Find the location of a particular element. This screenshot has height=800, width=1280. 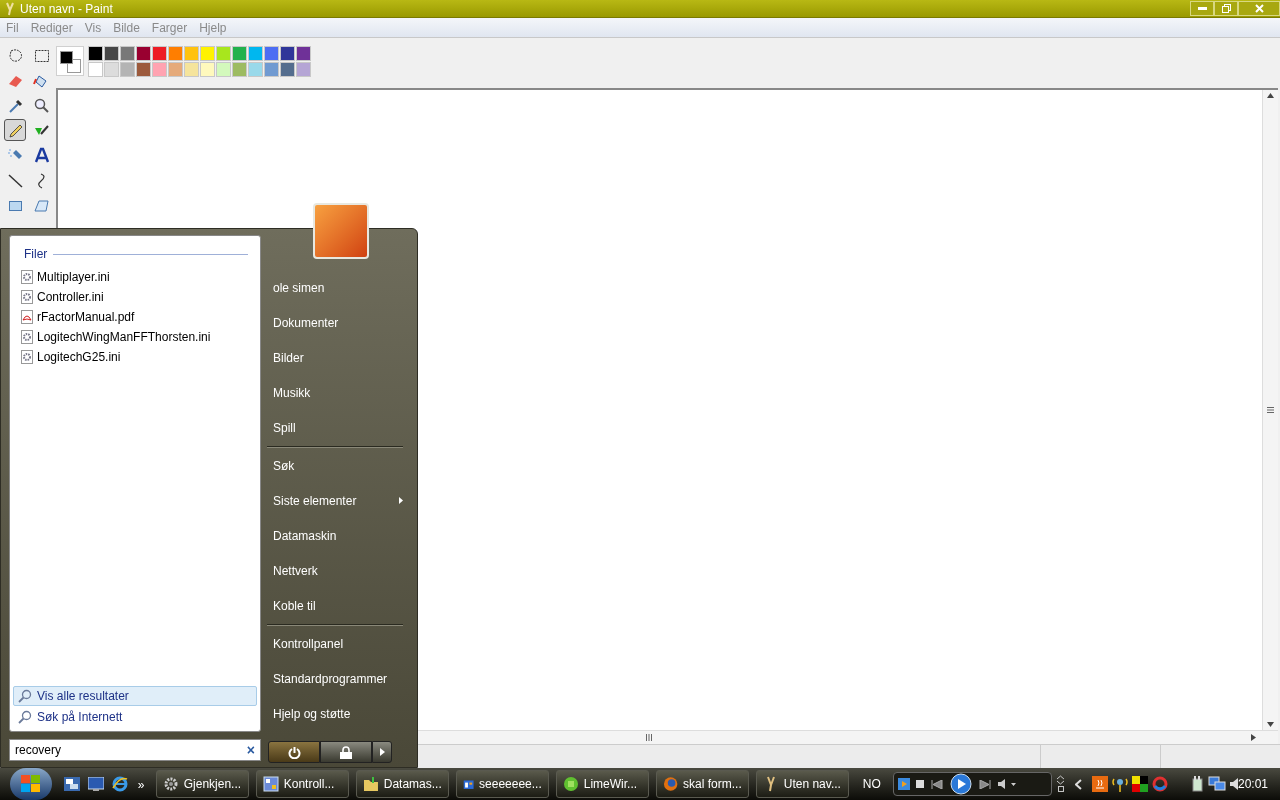

file-result: Controller.ini is located at coordinates (140, 297).